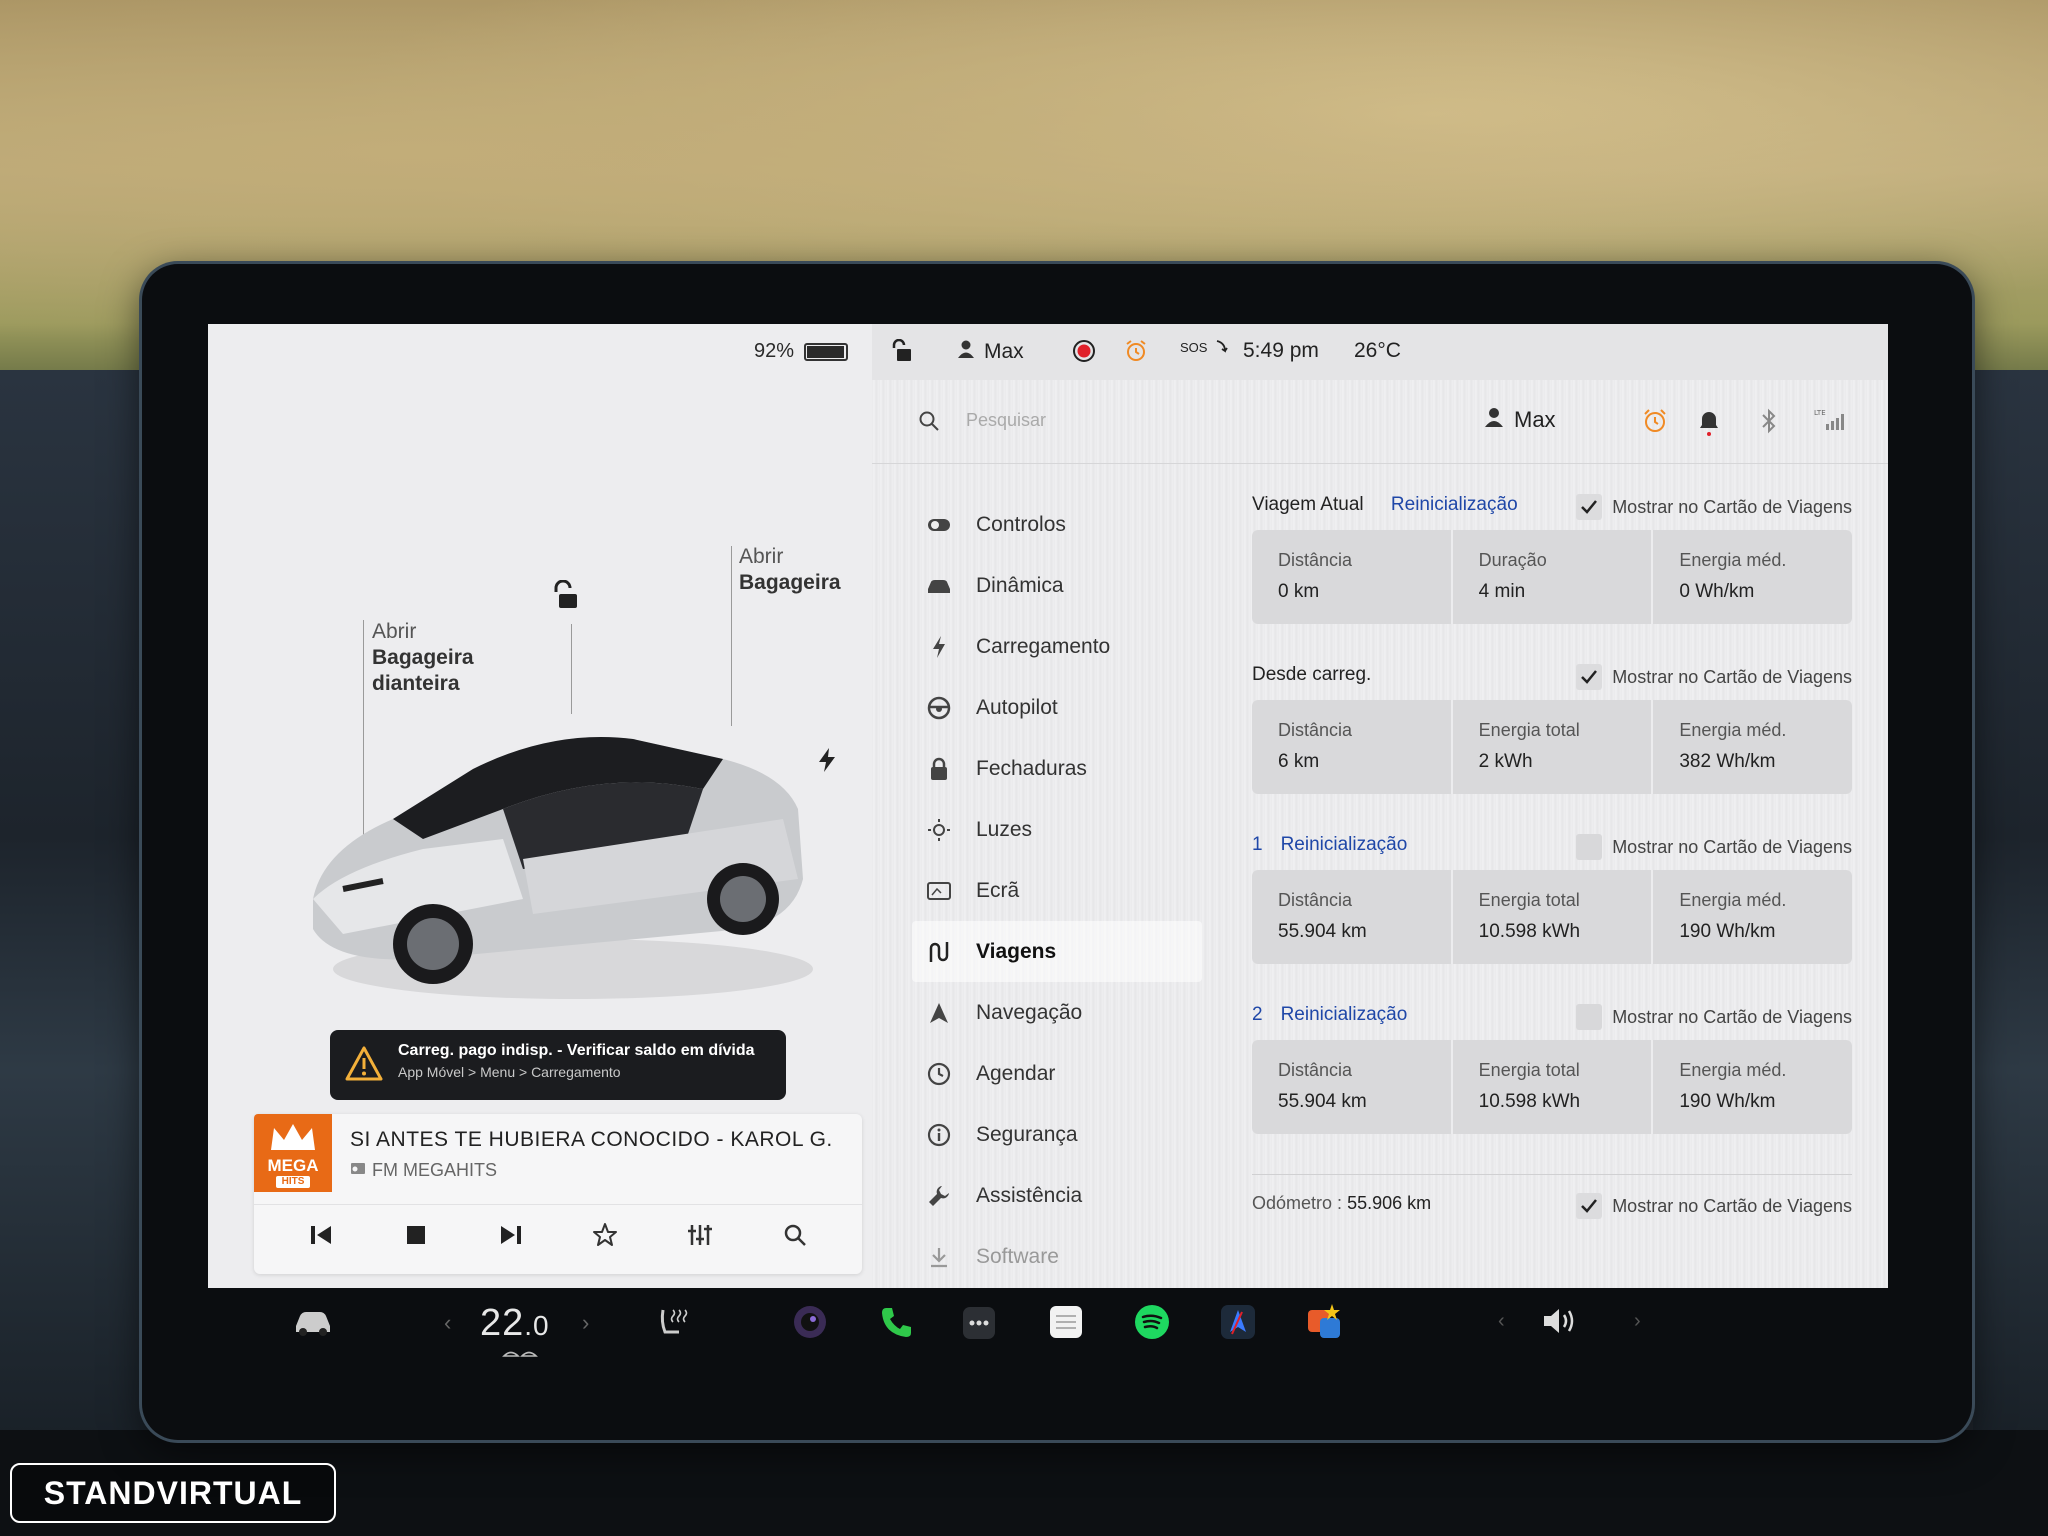  I want to click on toybox-app-icon, so click(1325, 1323).